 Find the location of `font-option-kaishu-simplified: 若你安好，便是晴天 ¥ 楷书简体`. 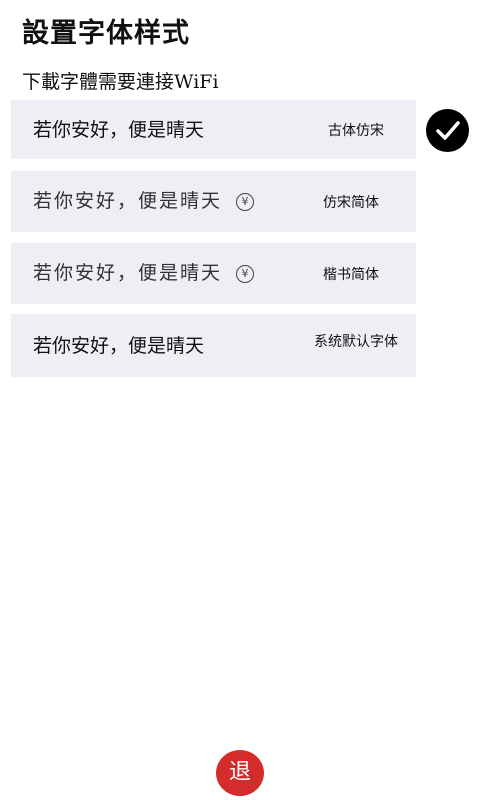

font-option-kaishu-simplified: 若你安好，便是晴天 ¥ 楷书简体 is located at coordinates (213, 273).